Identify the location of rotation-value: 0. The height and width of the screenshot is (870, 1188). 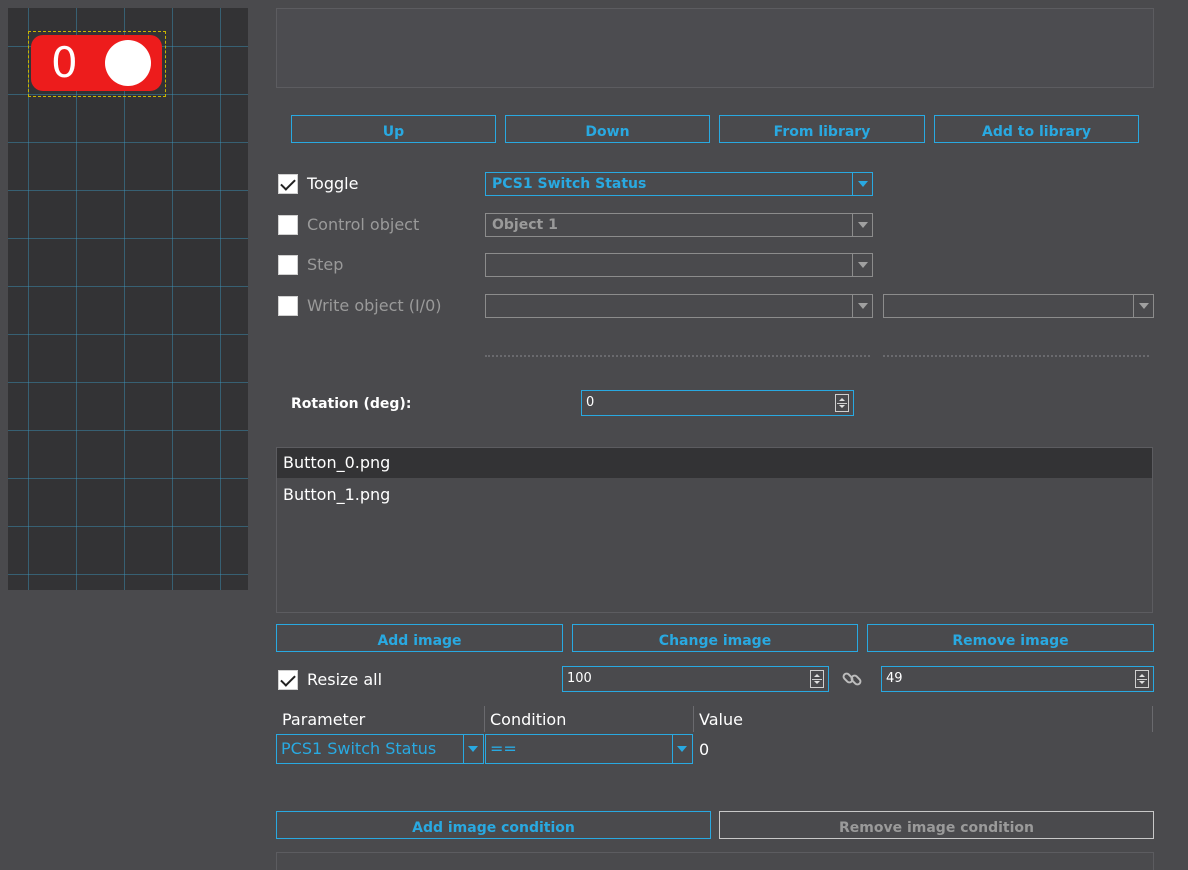
(590, 402).